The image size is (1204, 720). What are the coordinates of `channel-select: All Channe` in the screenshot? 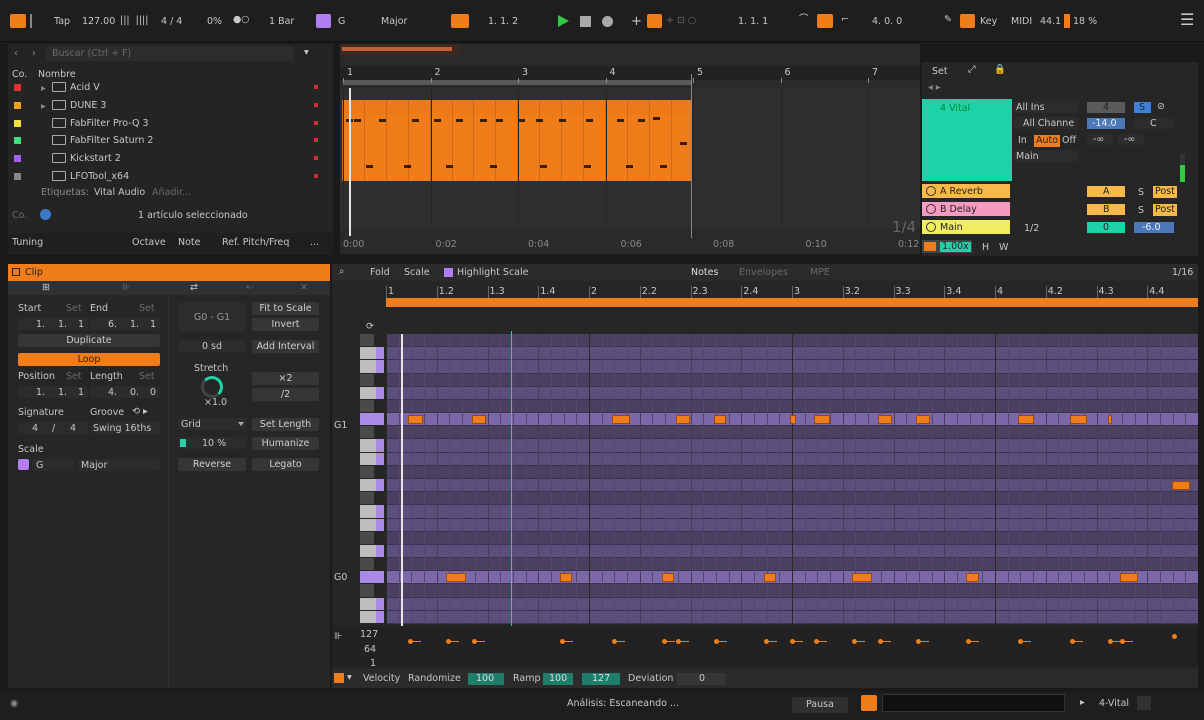 It's located at (1045, 123).